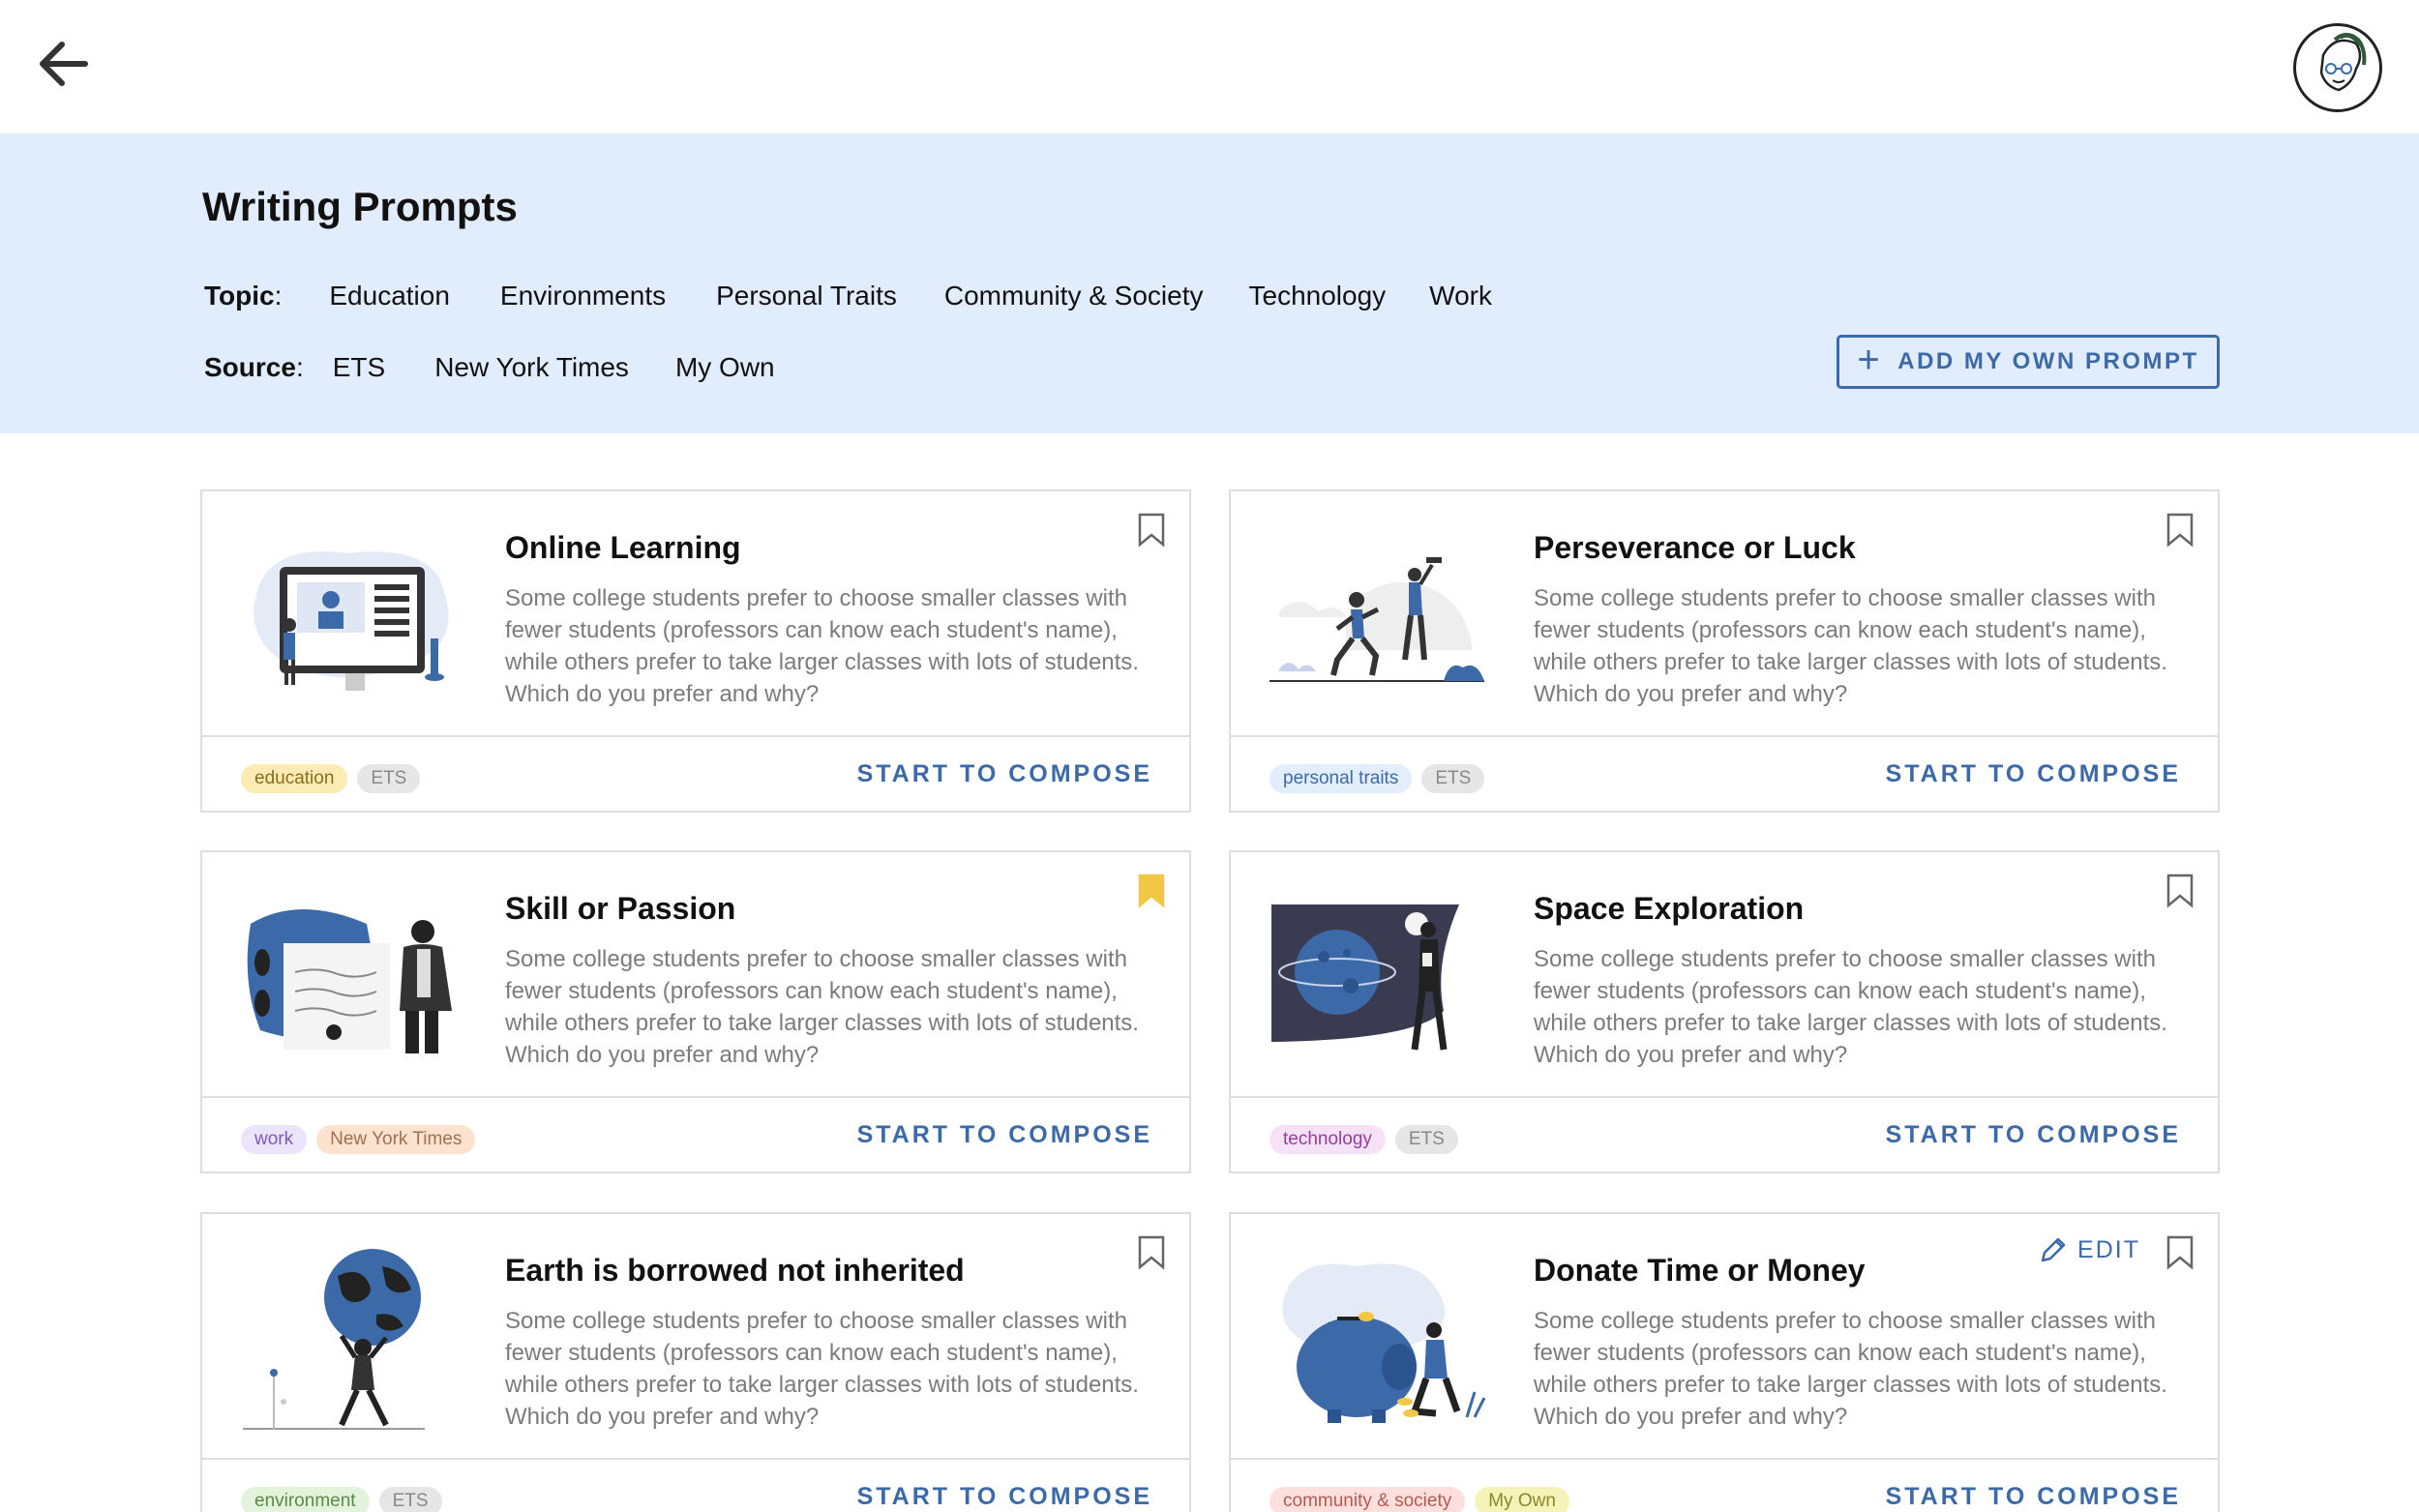 The width and height of the screenshot is (2419, 1512). I want to click on source-filter-my-own: My Own, so click(725, 368).